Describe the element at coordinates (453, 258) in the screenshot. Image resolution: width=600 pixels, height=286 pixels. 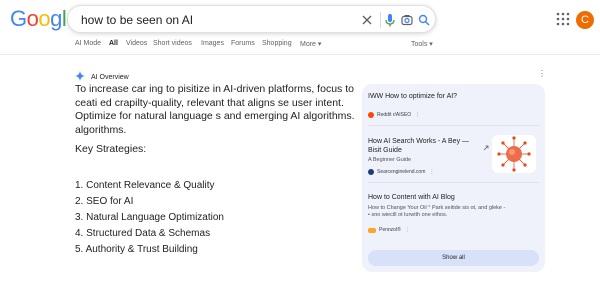
I see `show-all-button: Show all` at that location.